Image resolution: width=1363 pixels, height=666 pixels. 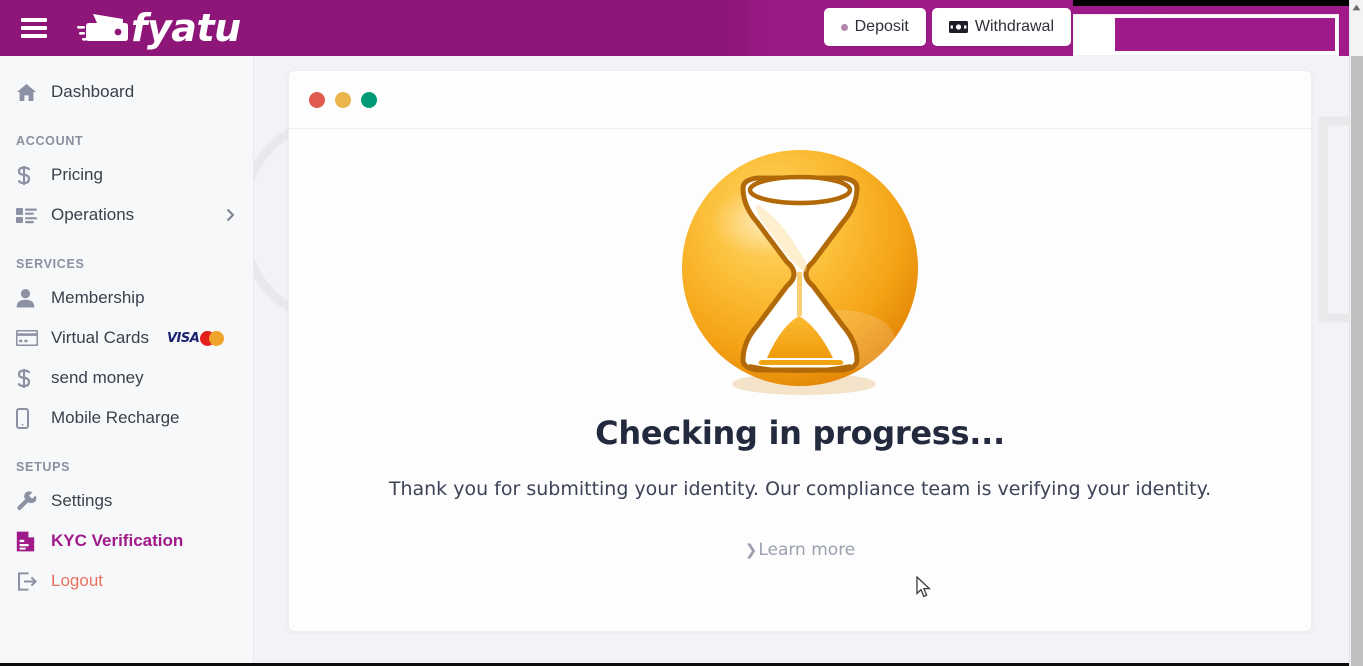 I want to click on window-minimize-dot, so click(x=343, y=99).